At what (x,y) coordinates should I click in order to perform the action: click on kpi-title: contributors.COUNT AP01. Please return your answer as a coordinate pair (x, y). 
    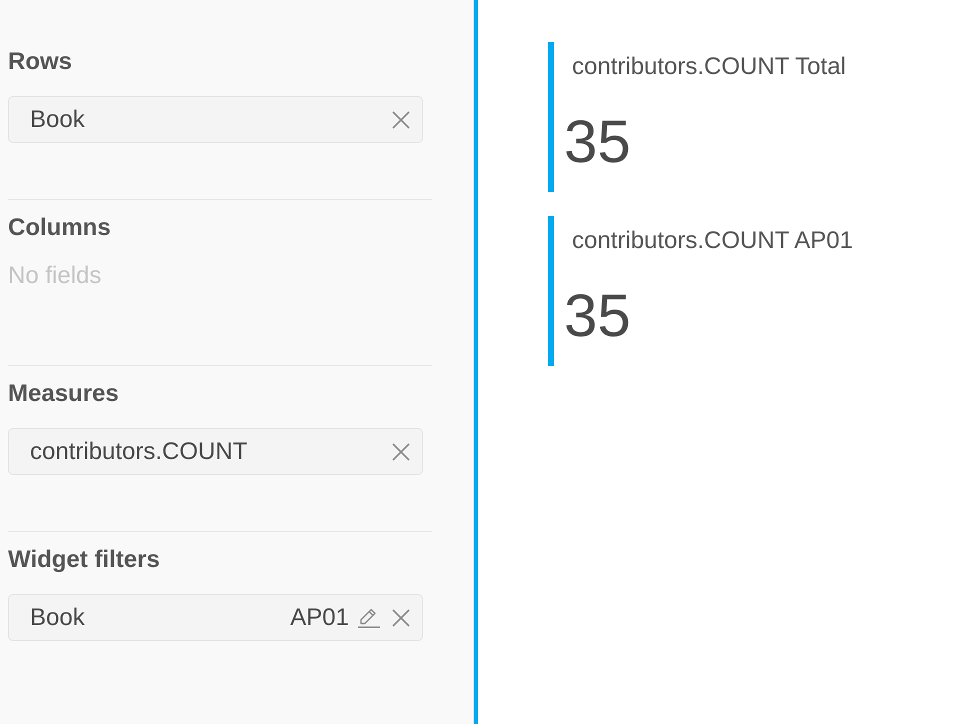
    Looking at the image, I should click on (713, 241).